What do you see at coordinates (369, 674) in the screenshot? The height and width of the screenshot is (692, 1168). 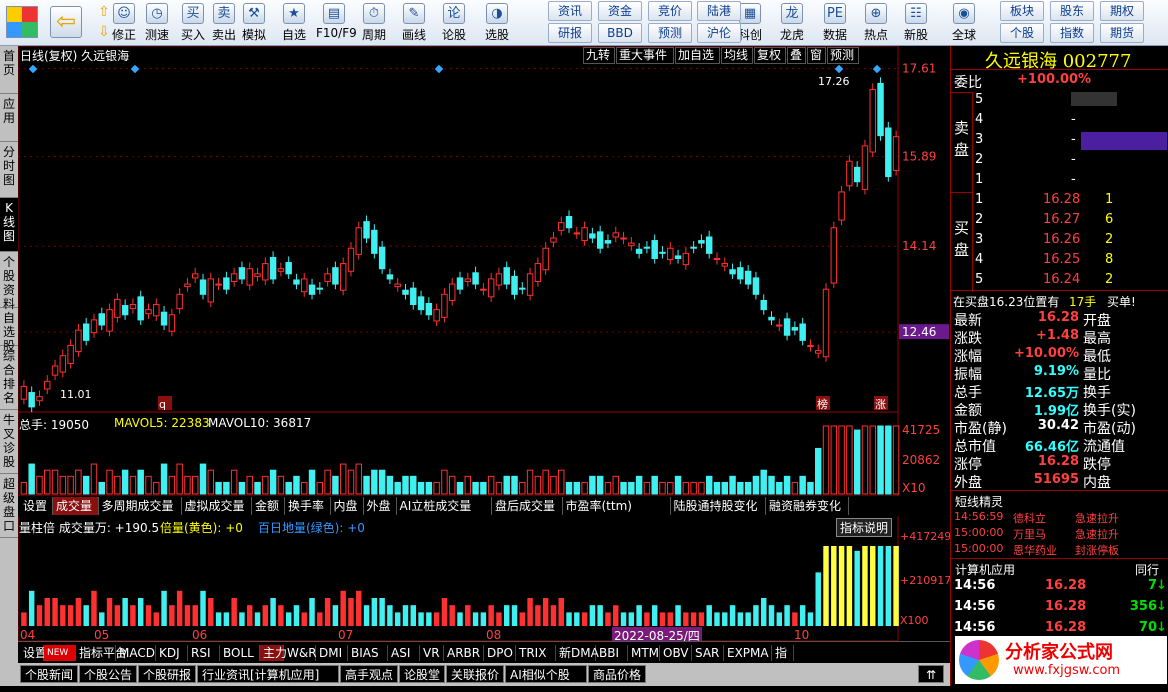 I see `news-tab-4: 高手观点` at bounding box center [369, 674].